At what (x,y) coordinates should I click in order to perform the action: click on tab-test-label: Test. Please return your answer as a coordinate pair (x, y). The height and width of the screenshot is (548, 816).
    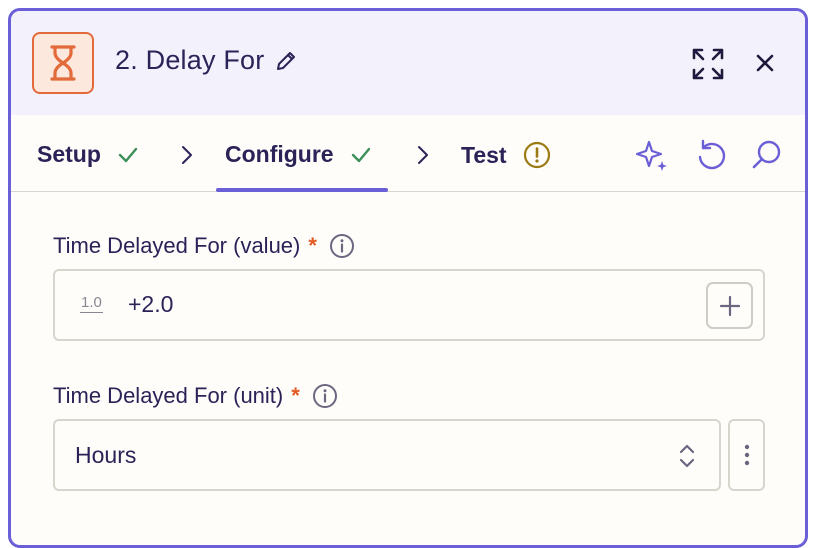
    Looking at the image, I should click on (484, 154).